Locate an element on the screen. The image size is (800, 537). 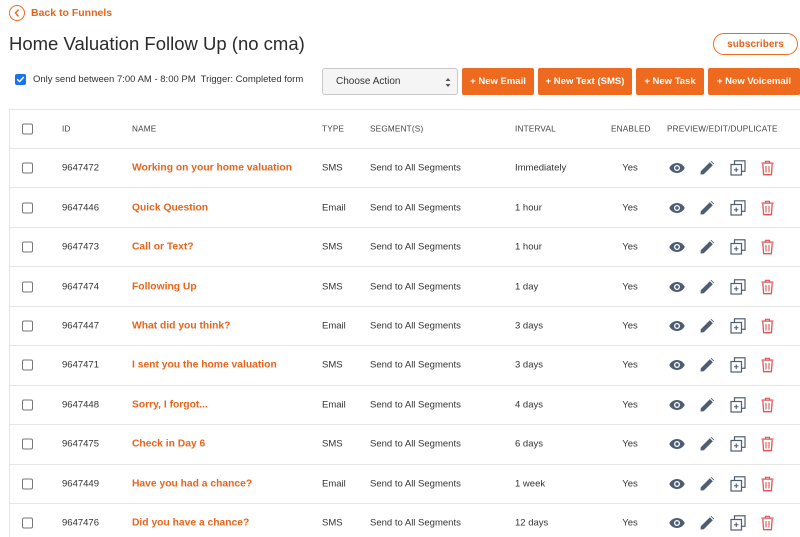
subscribers-button: subscribers is located at coordinates (755, 44).